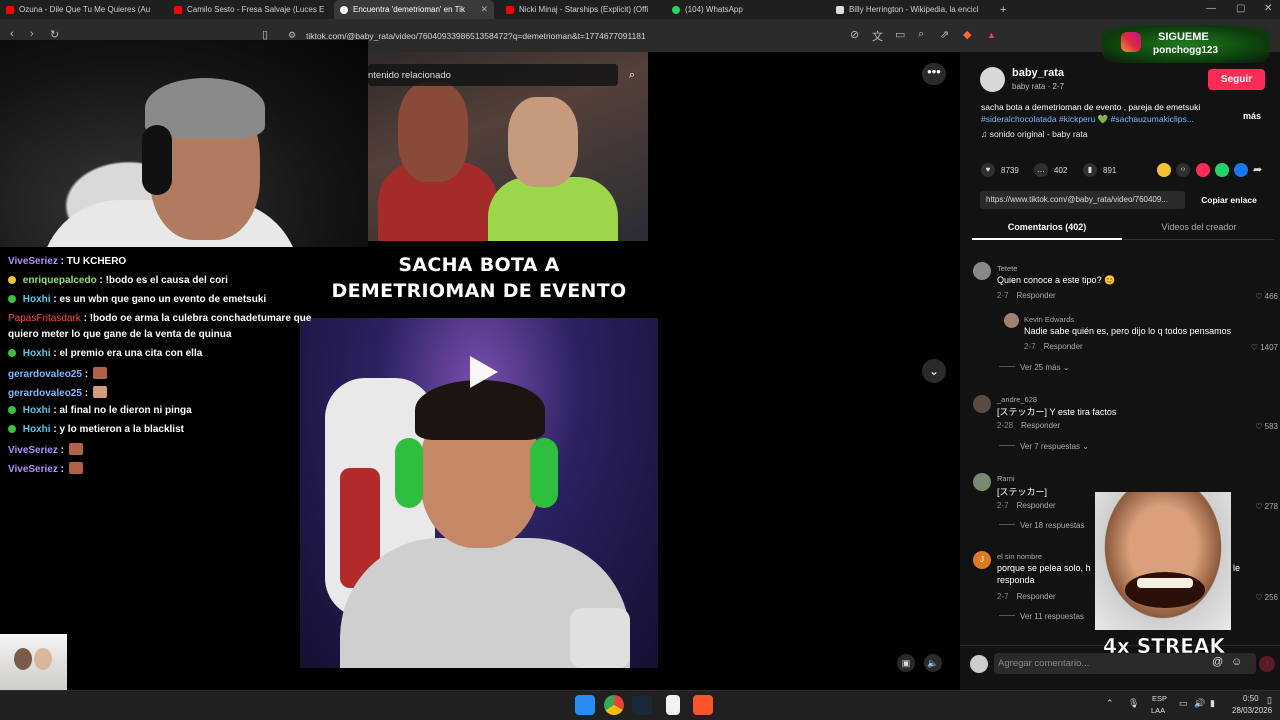  What do you see at coordinates (1252, 116) in the screenshot?
I see `more-button: más` at bounding box center [1252, 116].